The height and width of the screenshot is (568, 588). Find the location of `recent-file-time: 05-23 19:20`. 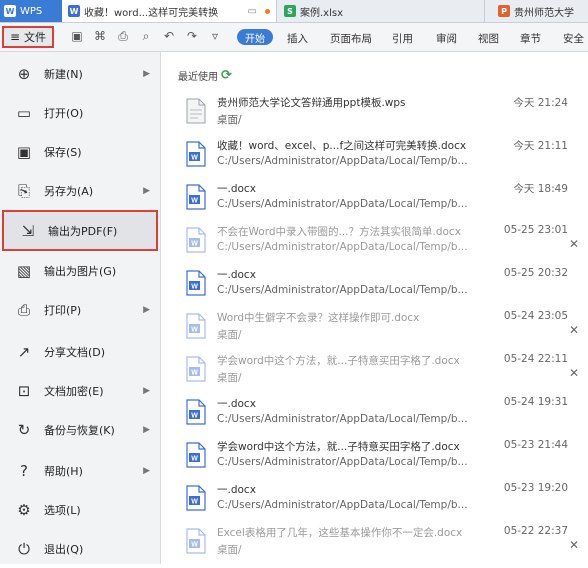

recent-file-time: 05-23 19:20 is located at coordinates (535, 488).